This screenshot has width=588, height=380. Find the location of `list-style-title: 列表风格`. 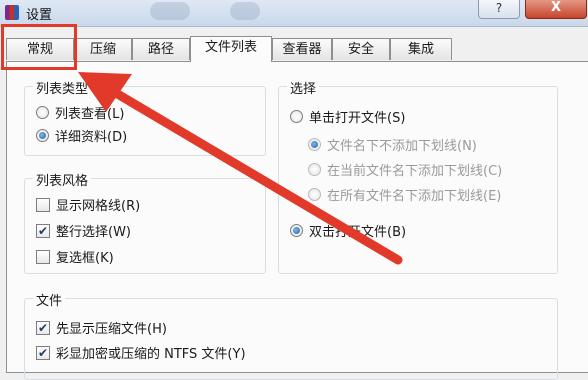

list-style-title: 列表风格 is located at coordinates (62, 179).